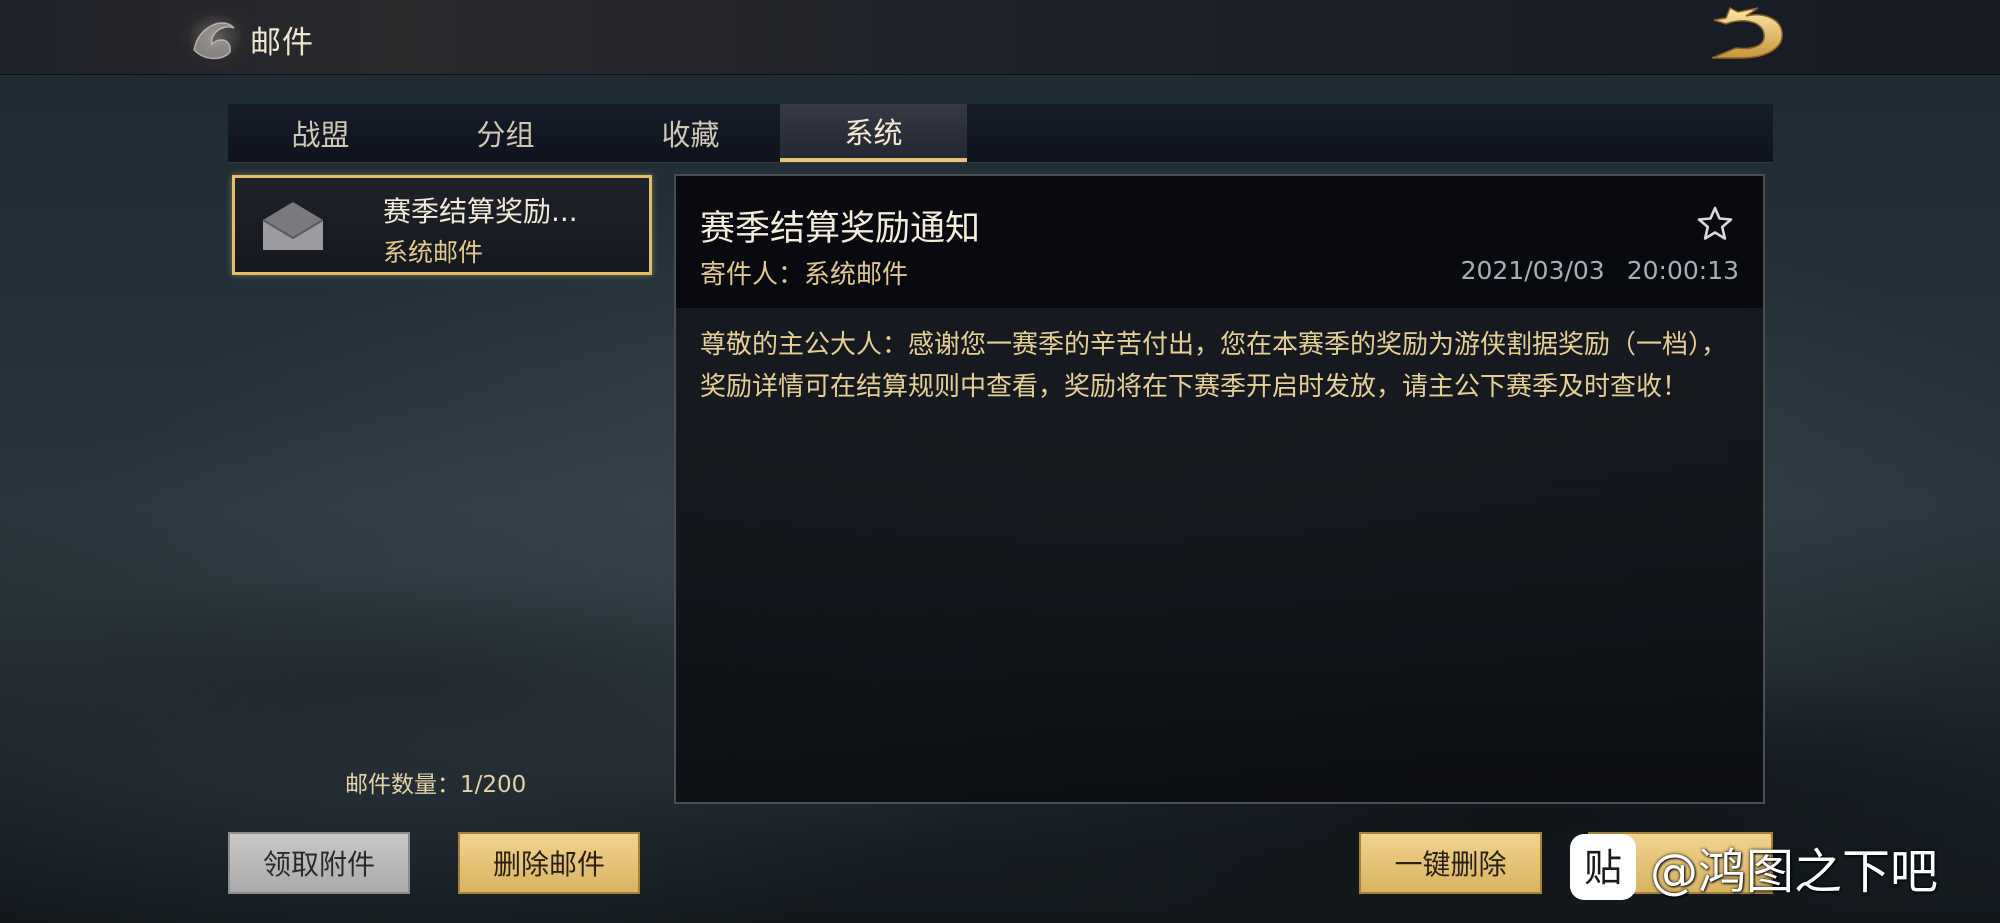  What do you see at coordinates (433, 252) in the screenshot?
I see `mail-item-sender: 系统邮件` at bounding box center [433, 252].